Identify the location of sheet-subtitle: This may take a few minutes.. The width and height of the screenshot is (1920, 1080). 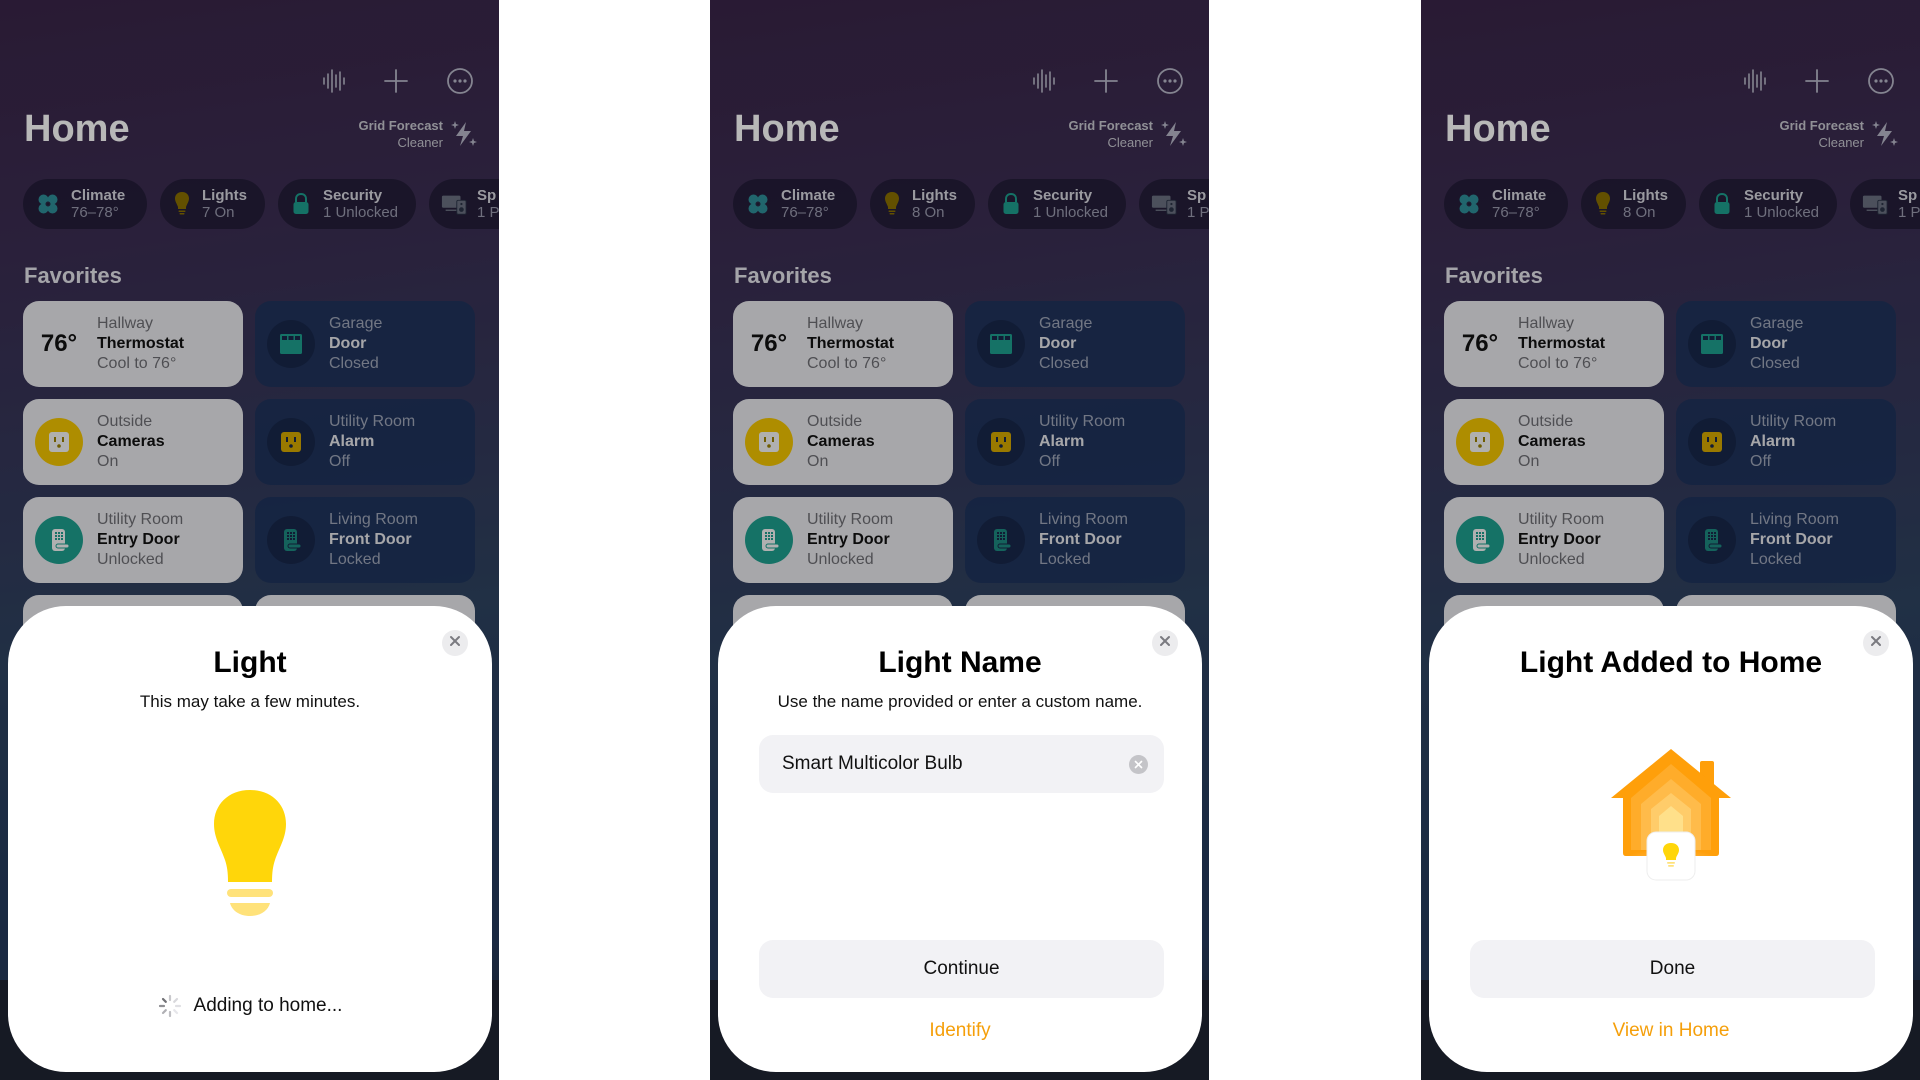
(250, 701).